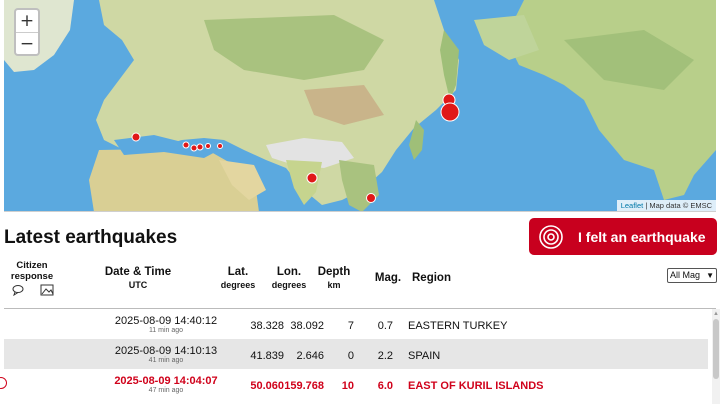  What do you see at coordinates (710, 275) in the screenshot?
I see `chevron-down-icon: ▼` at bounding box center [710, 275].